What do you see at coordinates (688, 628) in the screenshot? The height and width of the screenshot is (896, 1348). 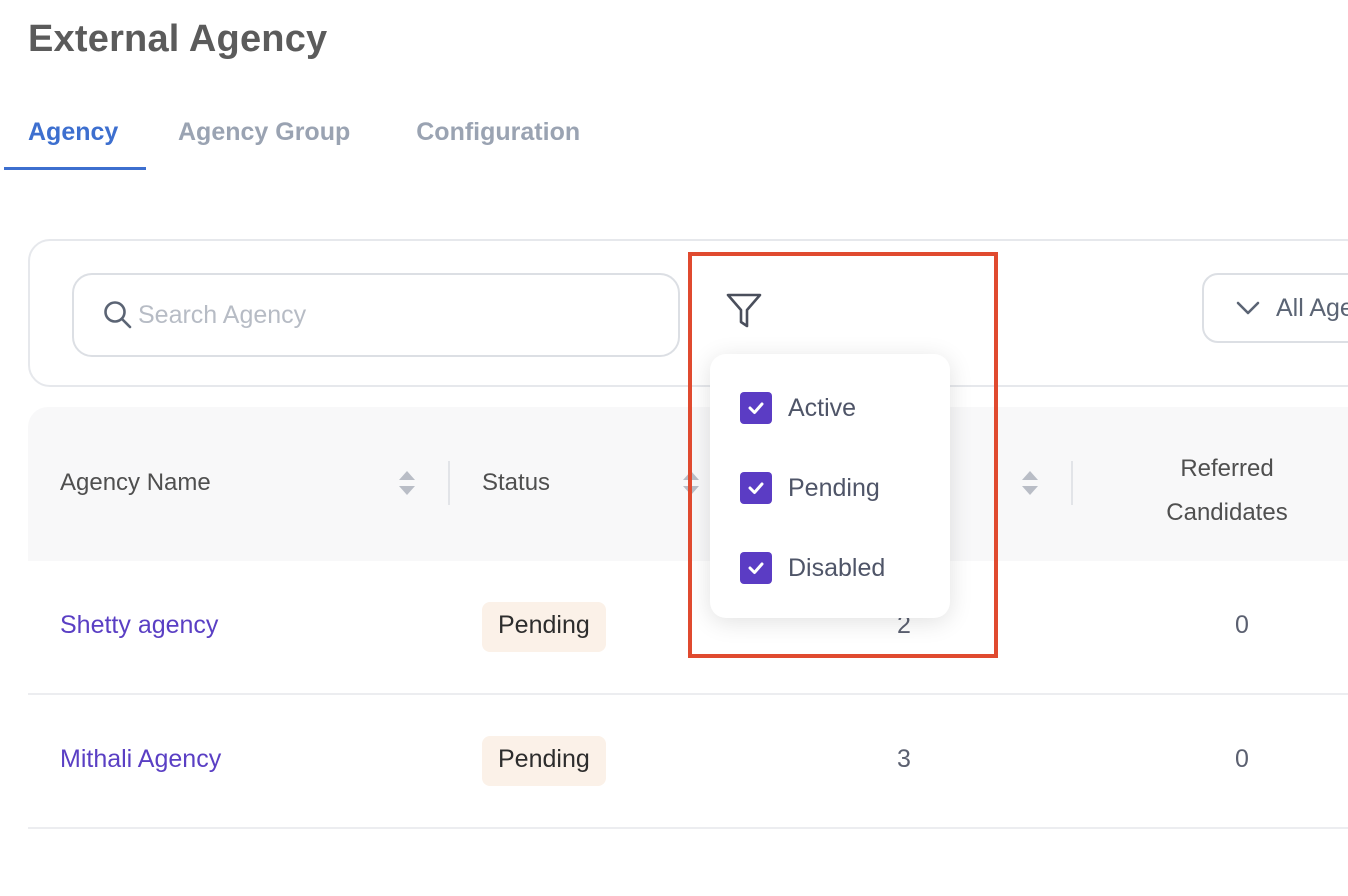 I see `table-row: Shetty agency Pending 2 0` at bounding box center [688, 628].